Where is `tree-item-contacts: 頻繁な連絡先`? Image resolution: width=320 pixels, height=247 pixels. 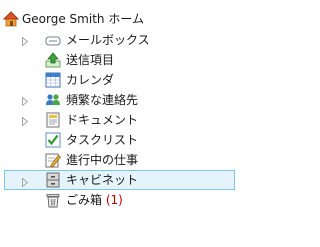
tree-item-contacts: 頻繁な連絡先 is located at coordinates (125, 100).